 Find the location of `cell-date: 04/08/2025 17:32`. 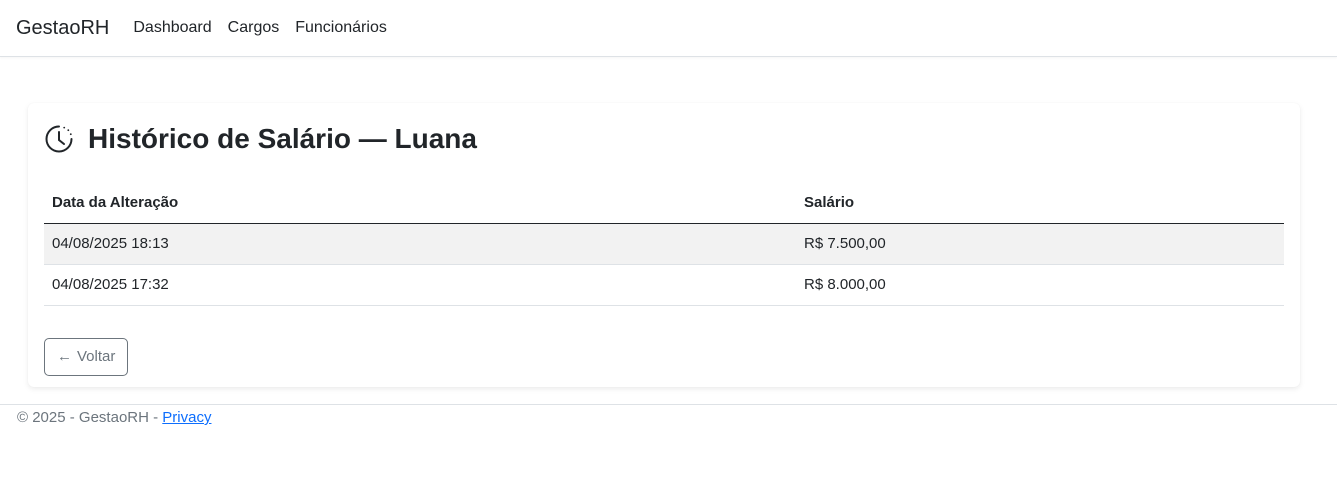

cell-date: 04/08/2025 17:32 is located at coordinates (420, 285).